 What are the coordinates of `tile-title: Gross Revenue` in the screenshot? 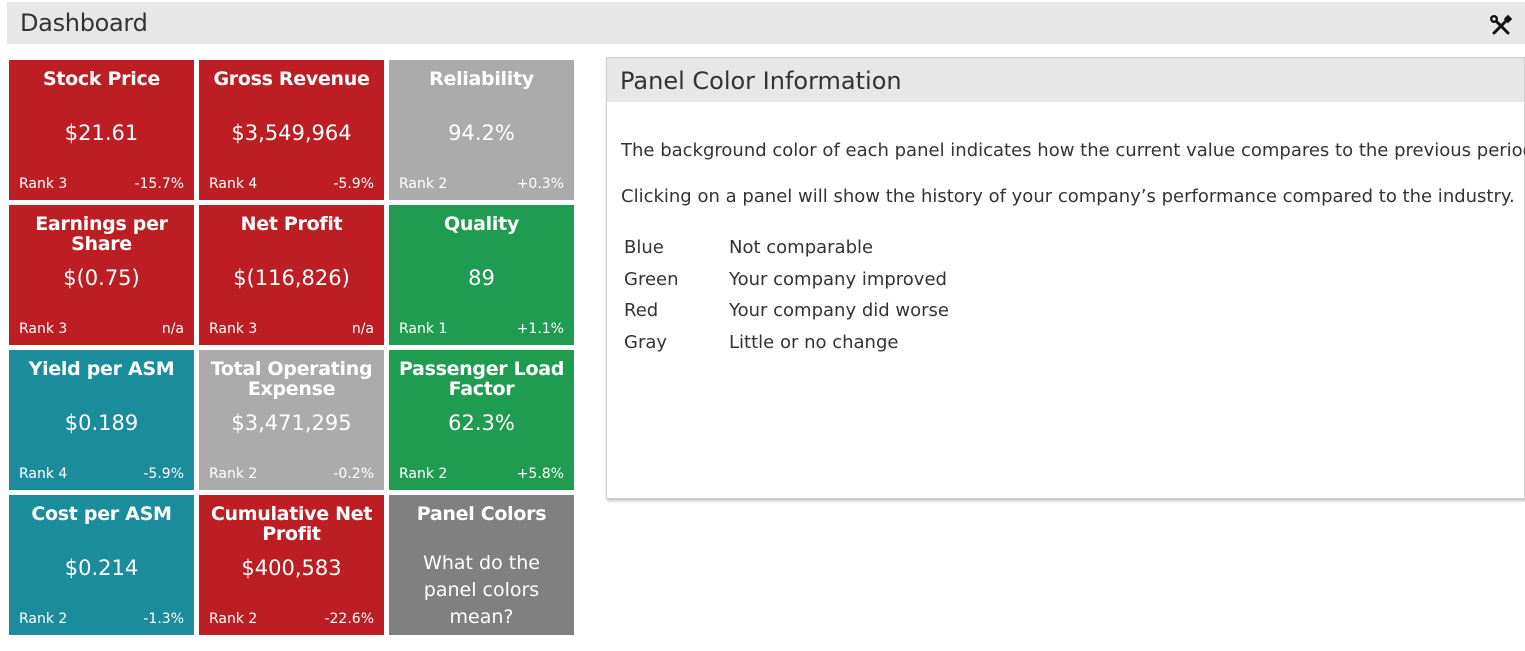 It's located at (291, 79).